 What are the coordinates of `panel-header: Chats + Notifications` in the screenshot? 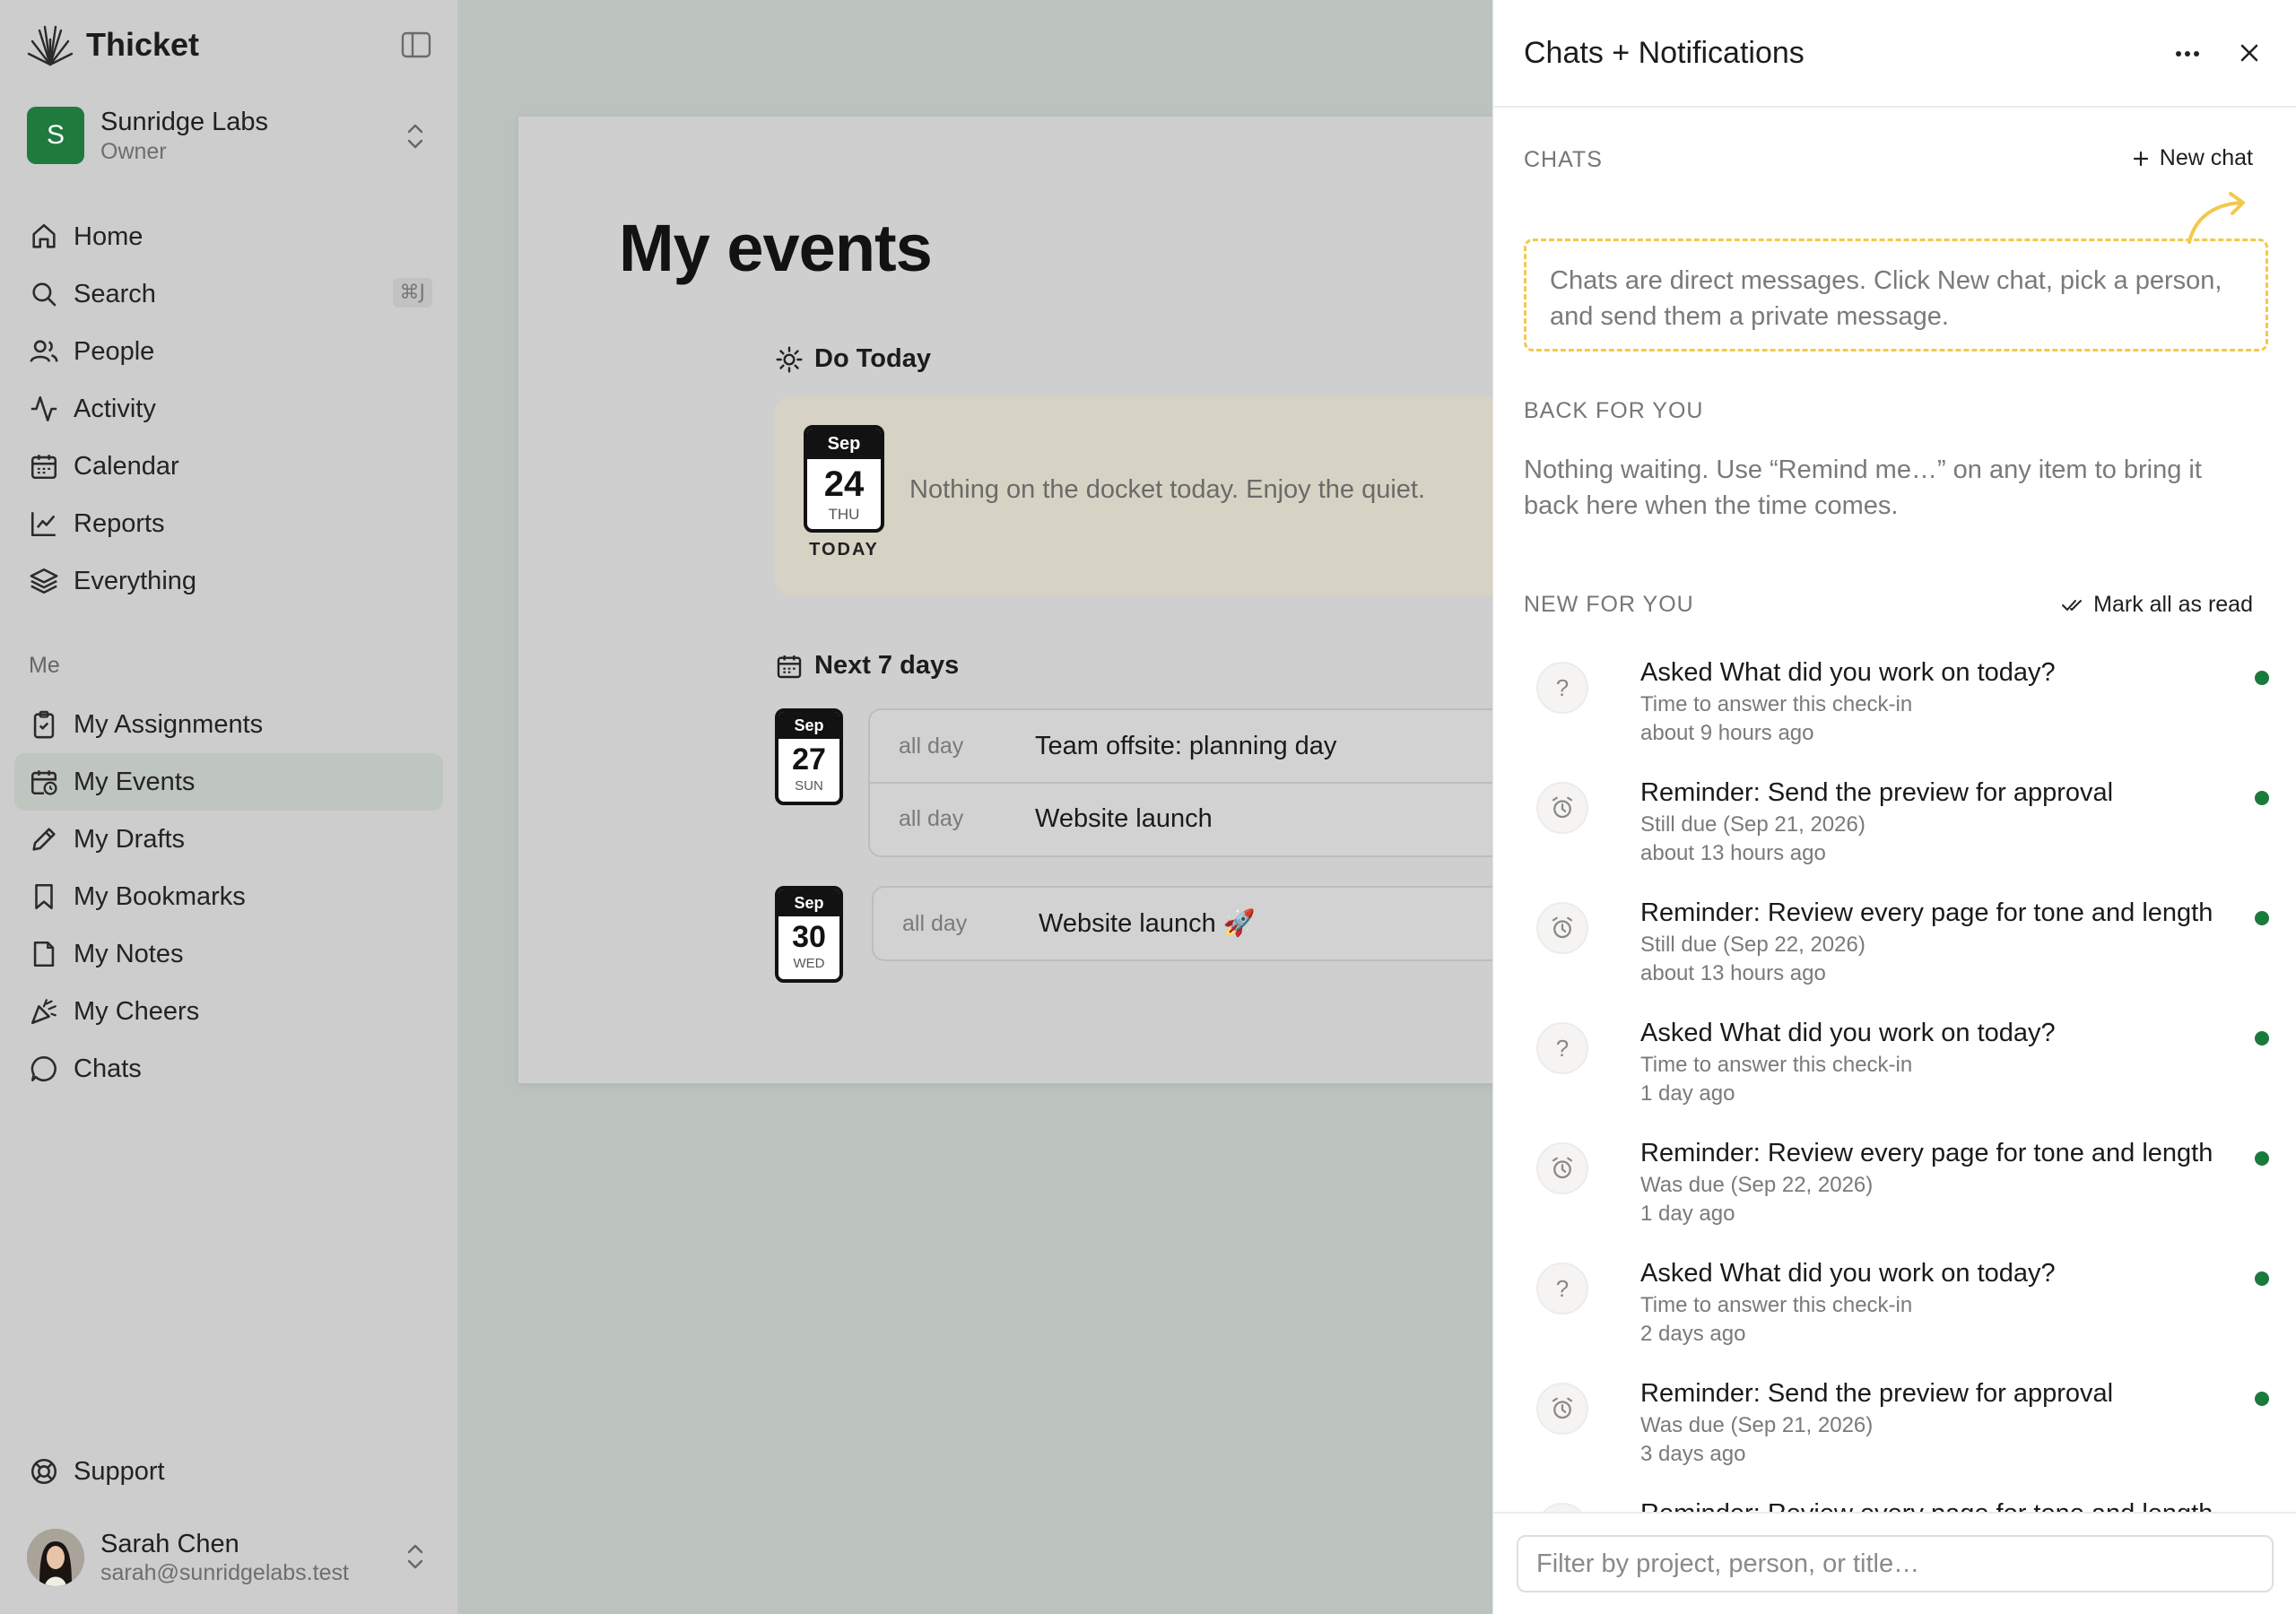 It's located at (1894, 54).